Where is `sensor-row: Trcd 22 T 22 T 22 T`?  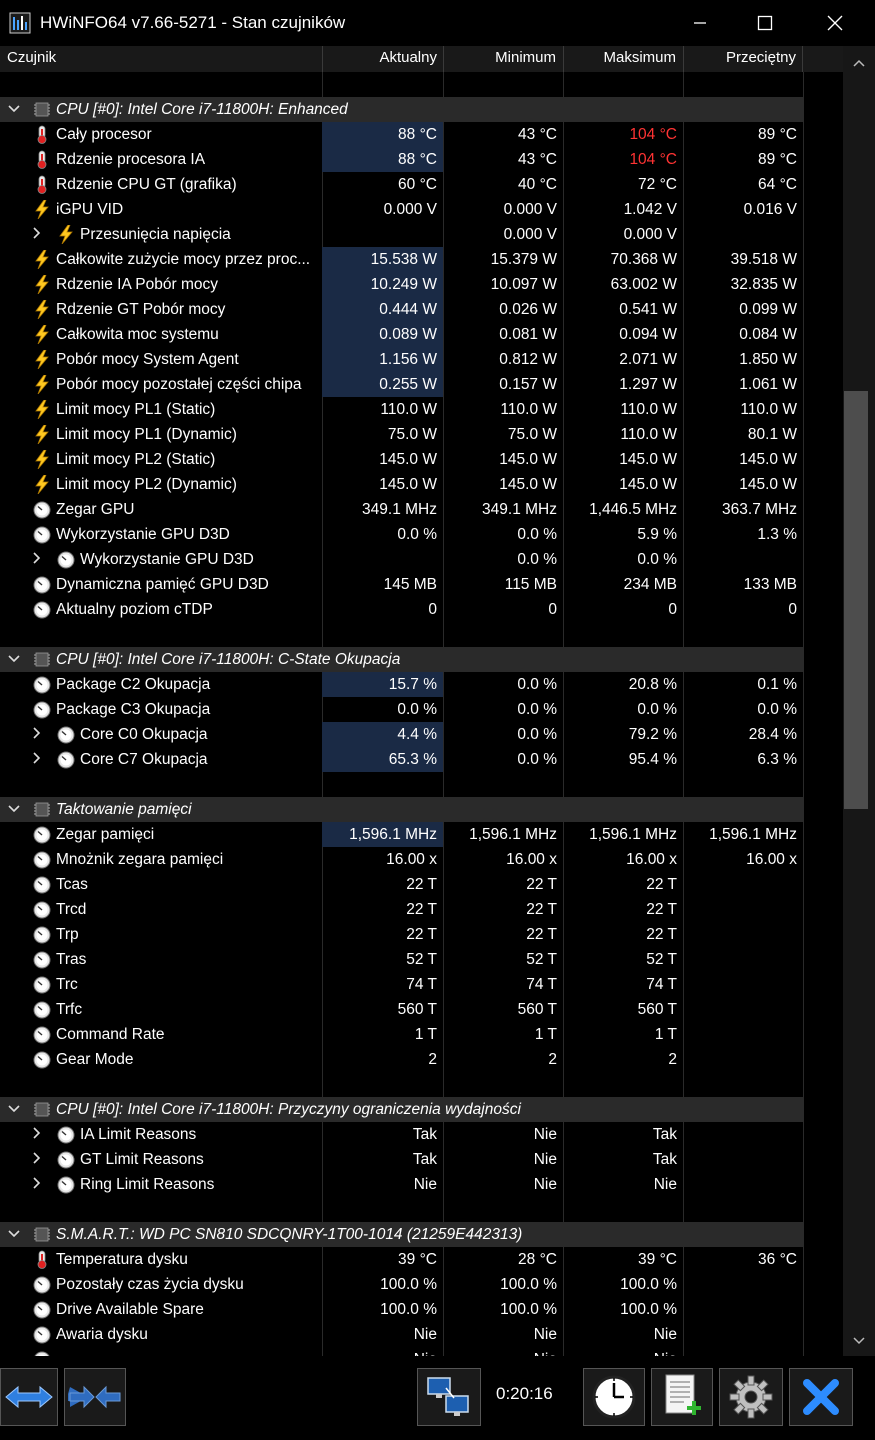 sensor-row: Trcd 22 T 22 T 22 T is located at coordinates (401, 909).